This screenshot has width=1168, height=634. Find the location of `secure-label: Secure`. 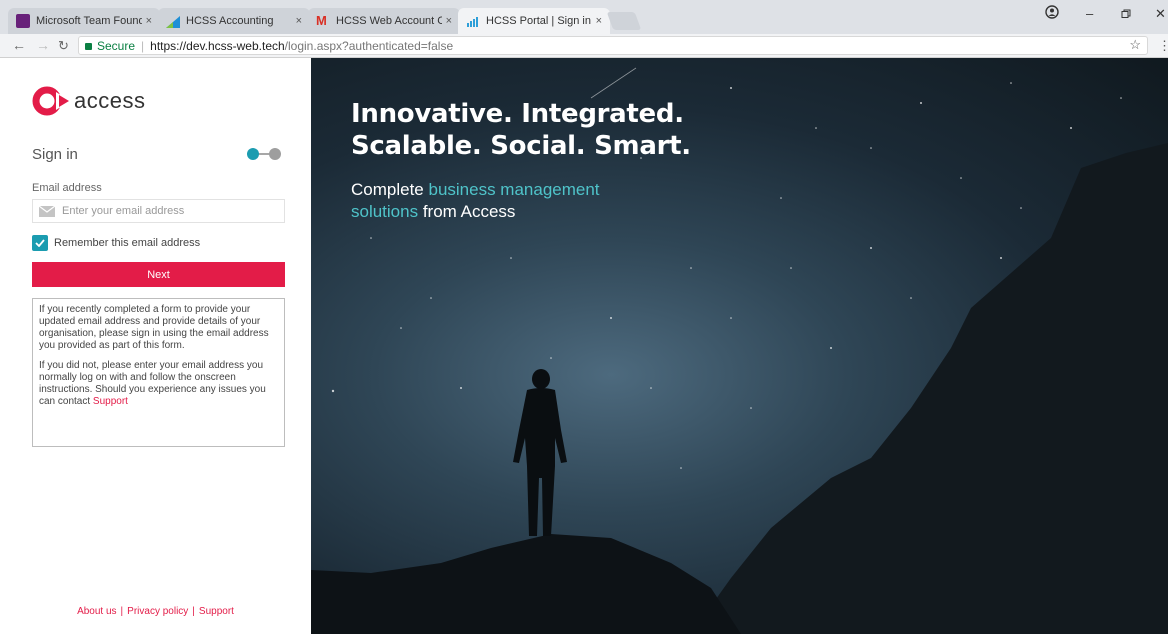

secure-label: Secure is located at coordinates (116, 45).